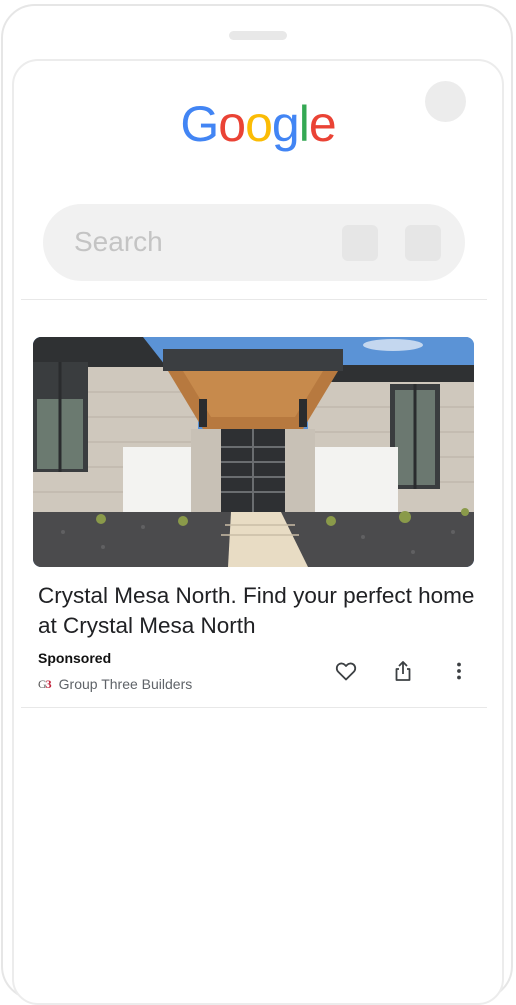 The image size is (516, 1005). Describe the element at coordinates (199, 124) in the screenshot. I see `logo-letter: G` at that location.